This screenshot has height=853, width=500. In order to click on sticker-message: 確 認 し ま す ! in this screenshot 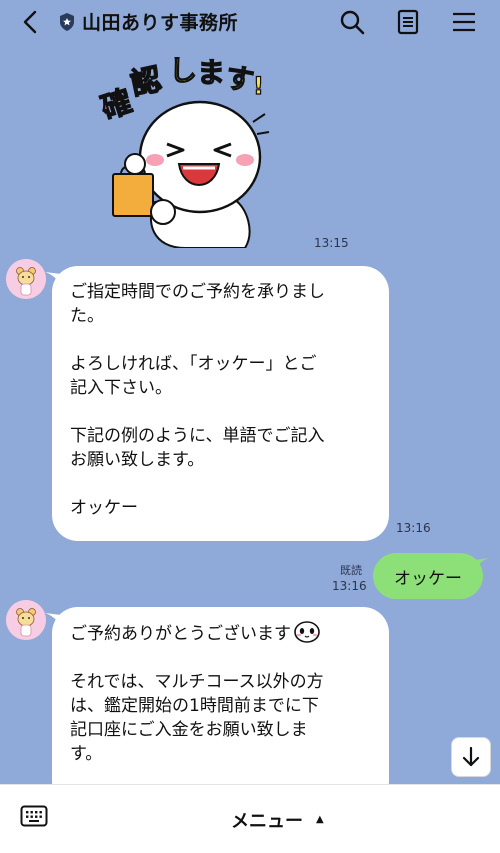, I will do `click(182, 150)`.